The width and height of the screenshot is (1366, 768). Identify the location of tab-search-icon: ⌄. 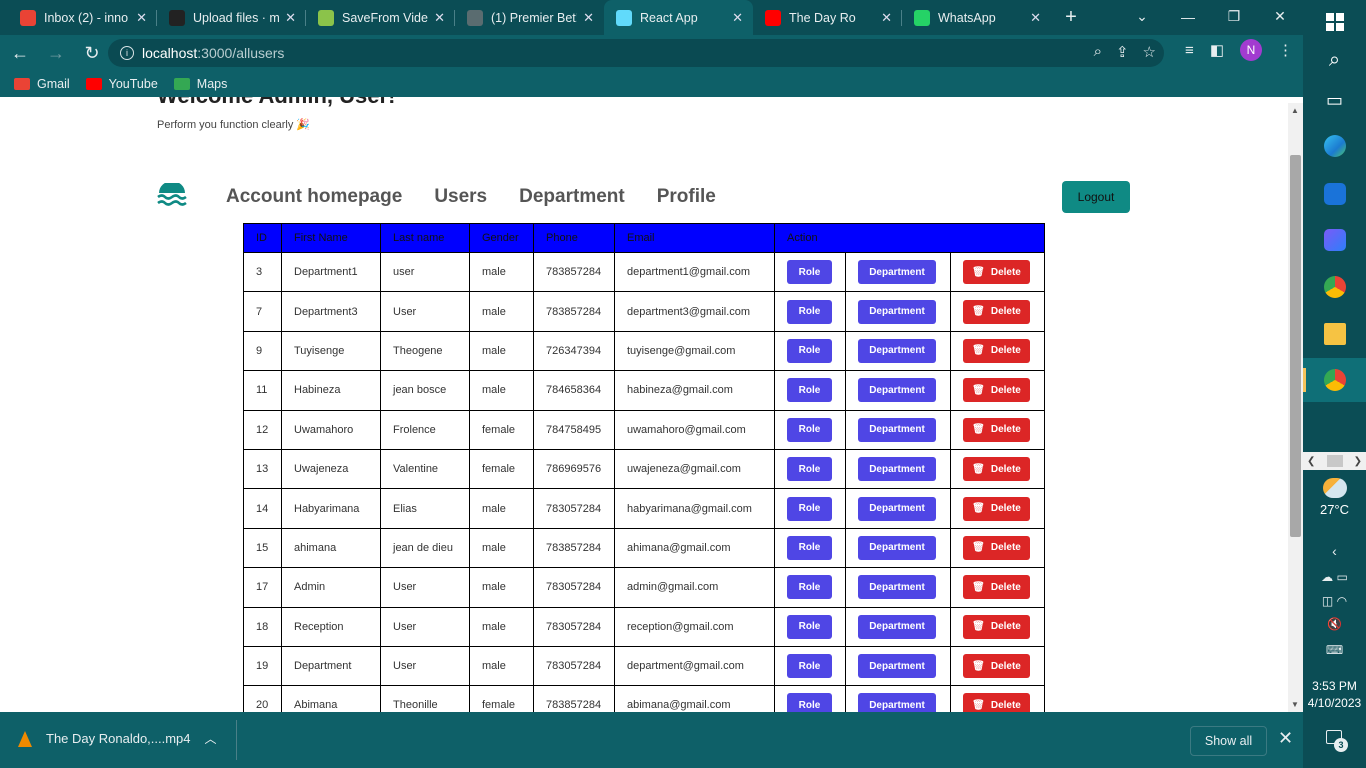
(1142, 16).